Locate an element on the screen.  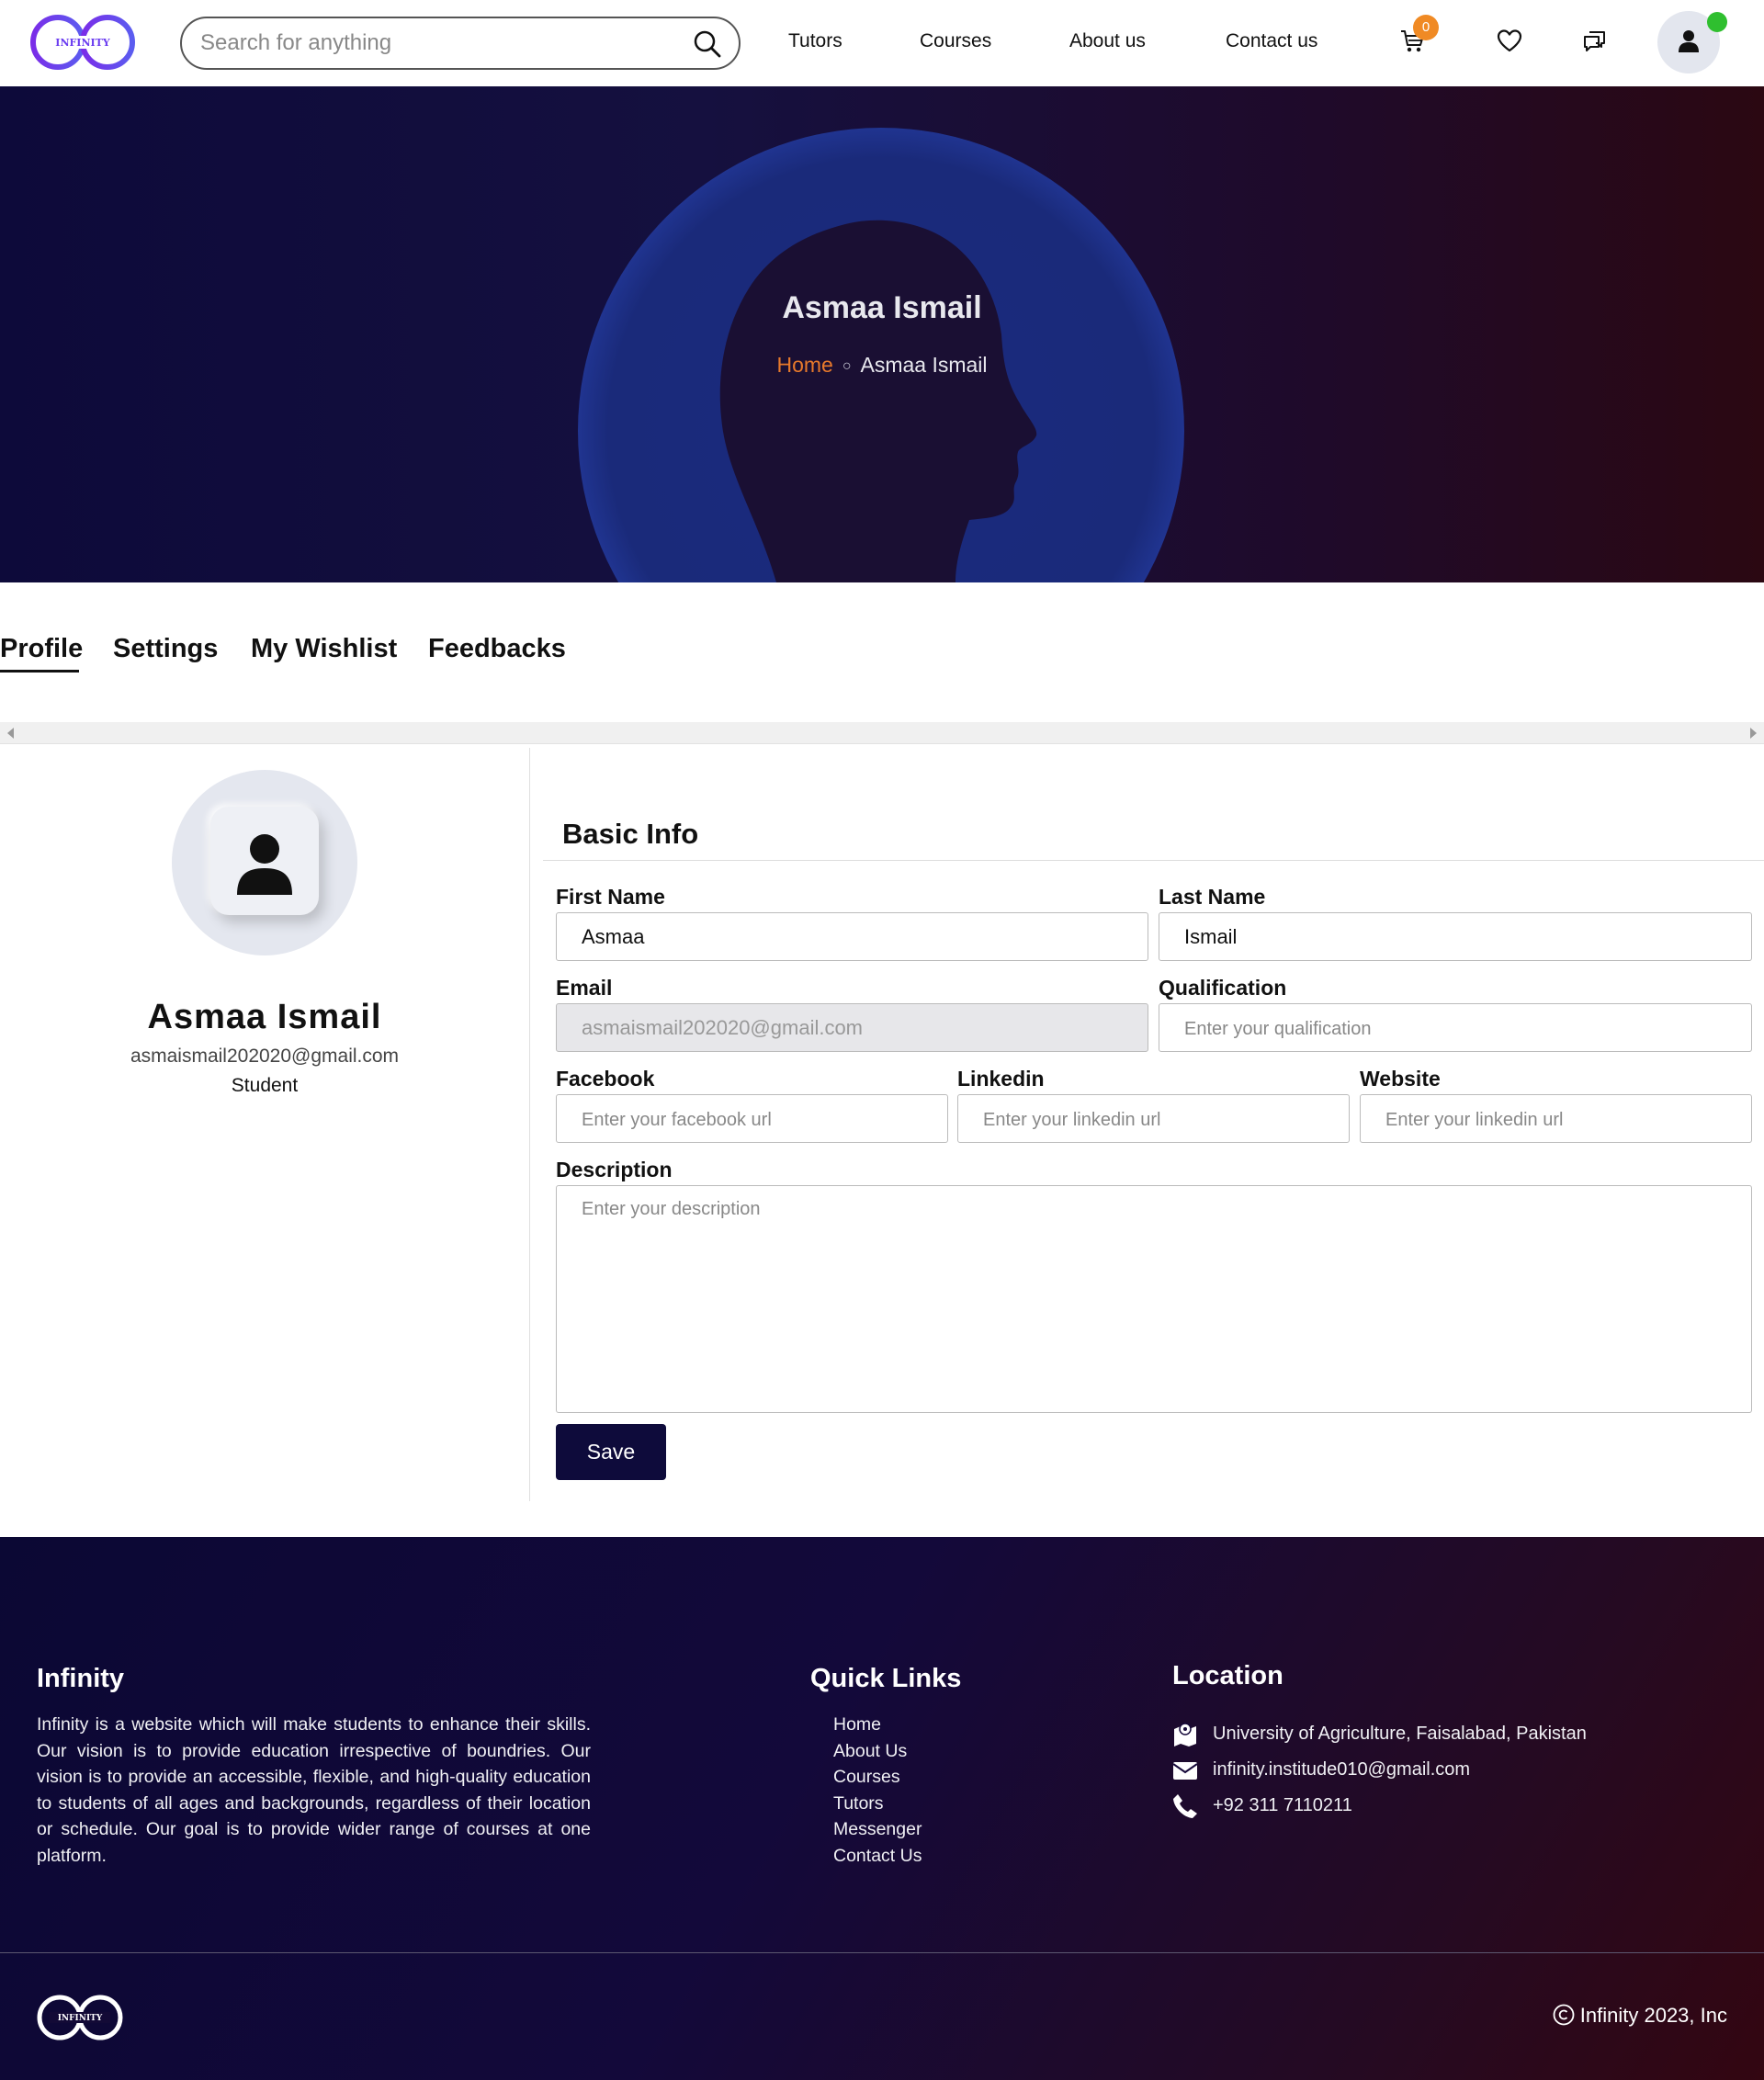
search-icon is located at coordinates (707, 44).